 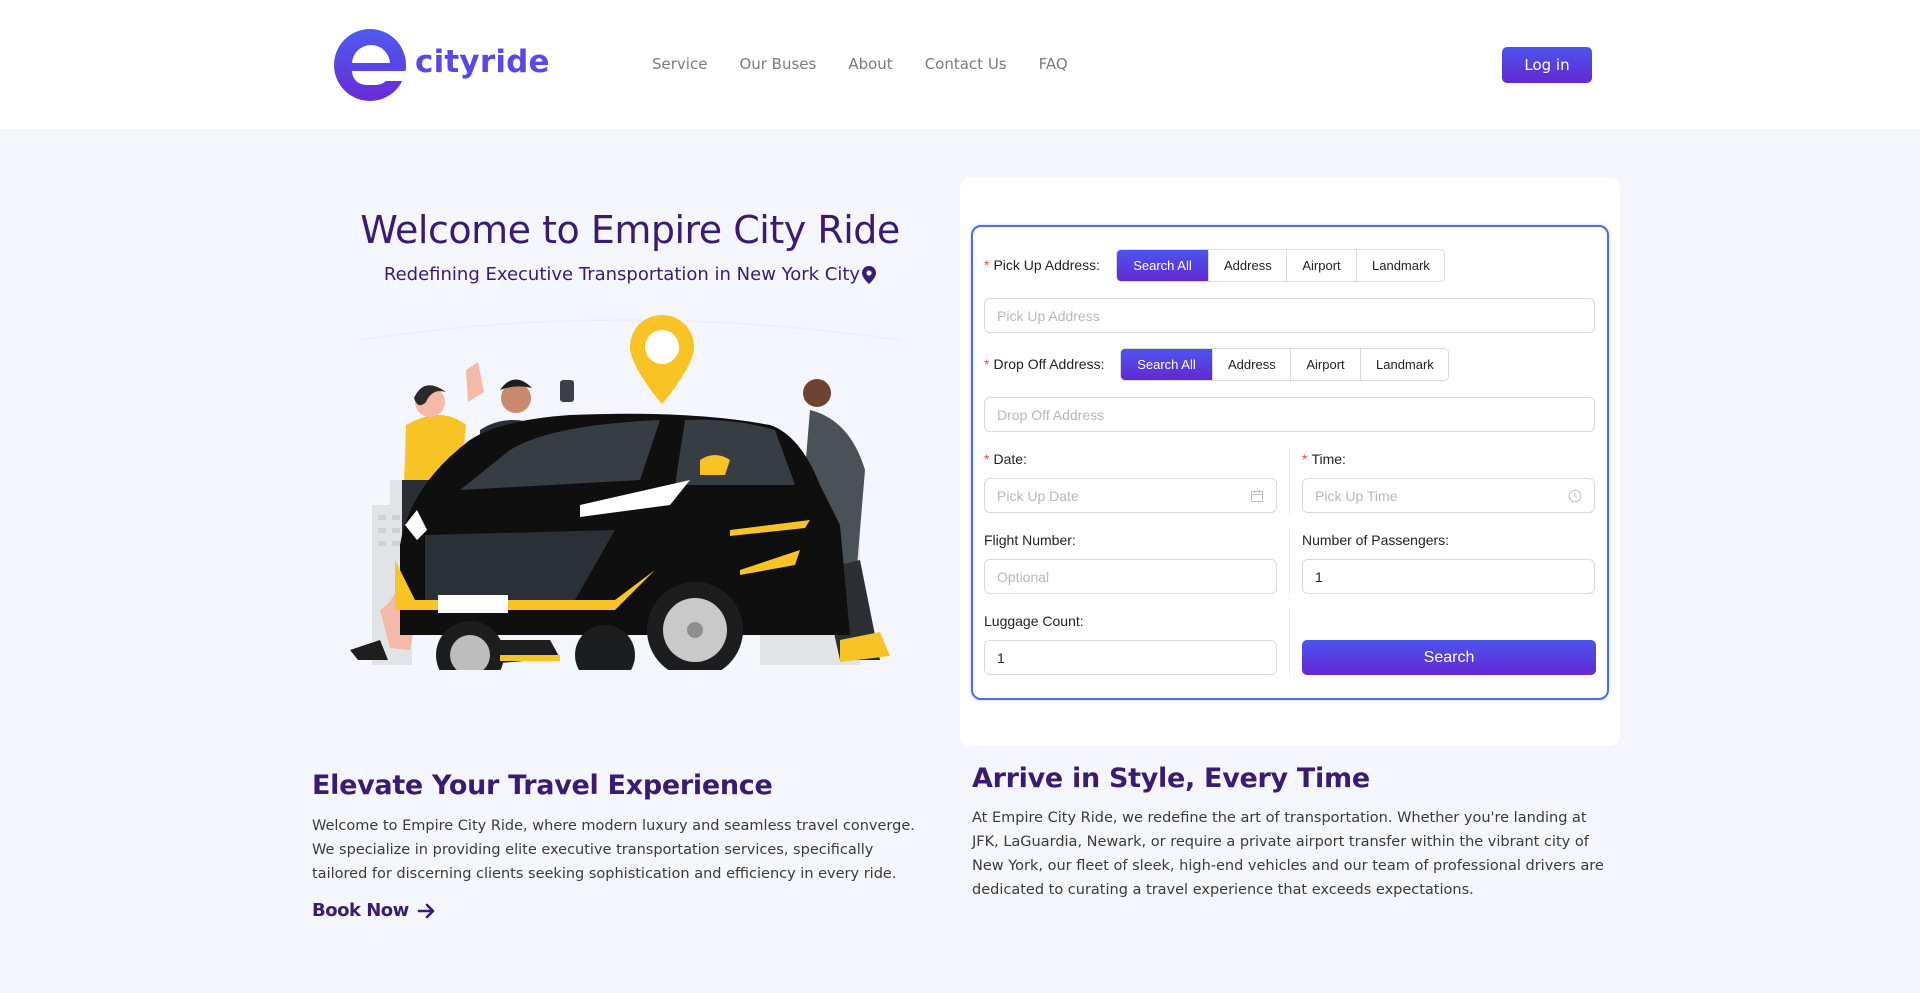 What do you see at coordinates (1034, 621) in the screenshot?
I see `luggage-label: Luggage Count:` at bounding box center [1034, 621].